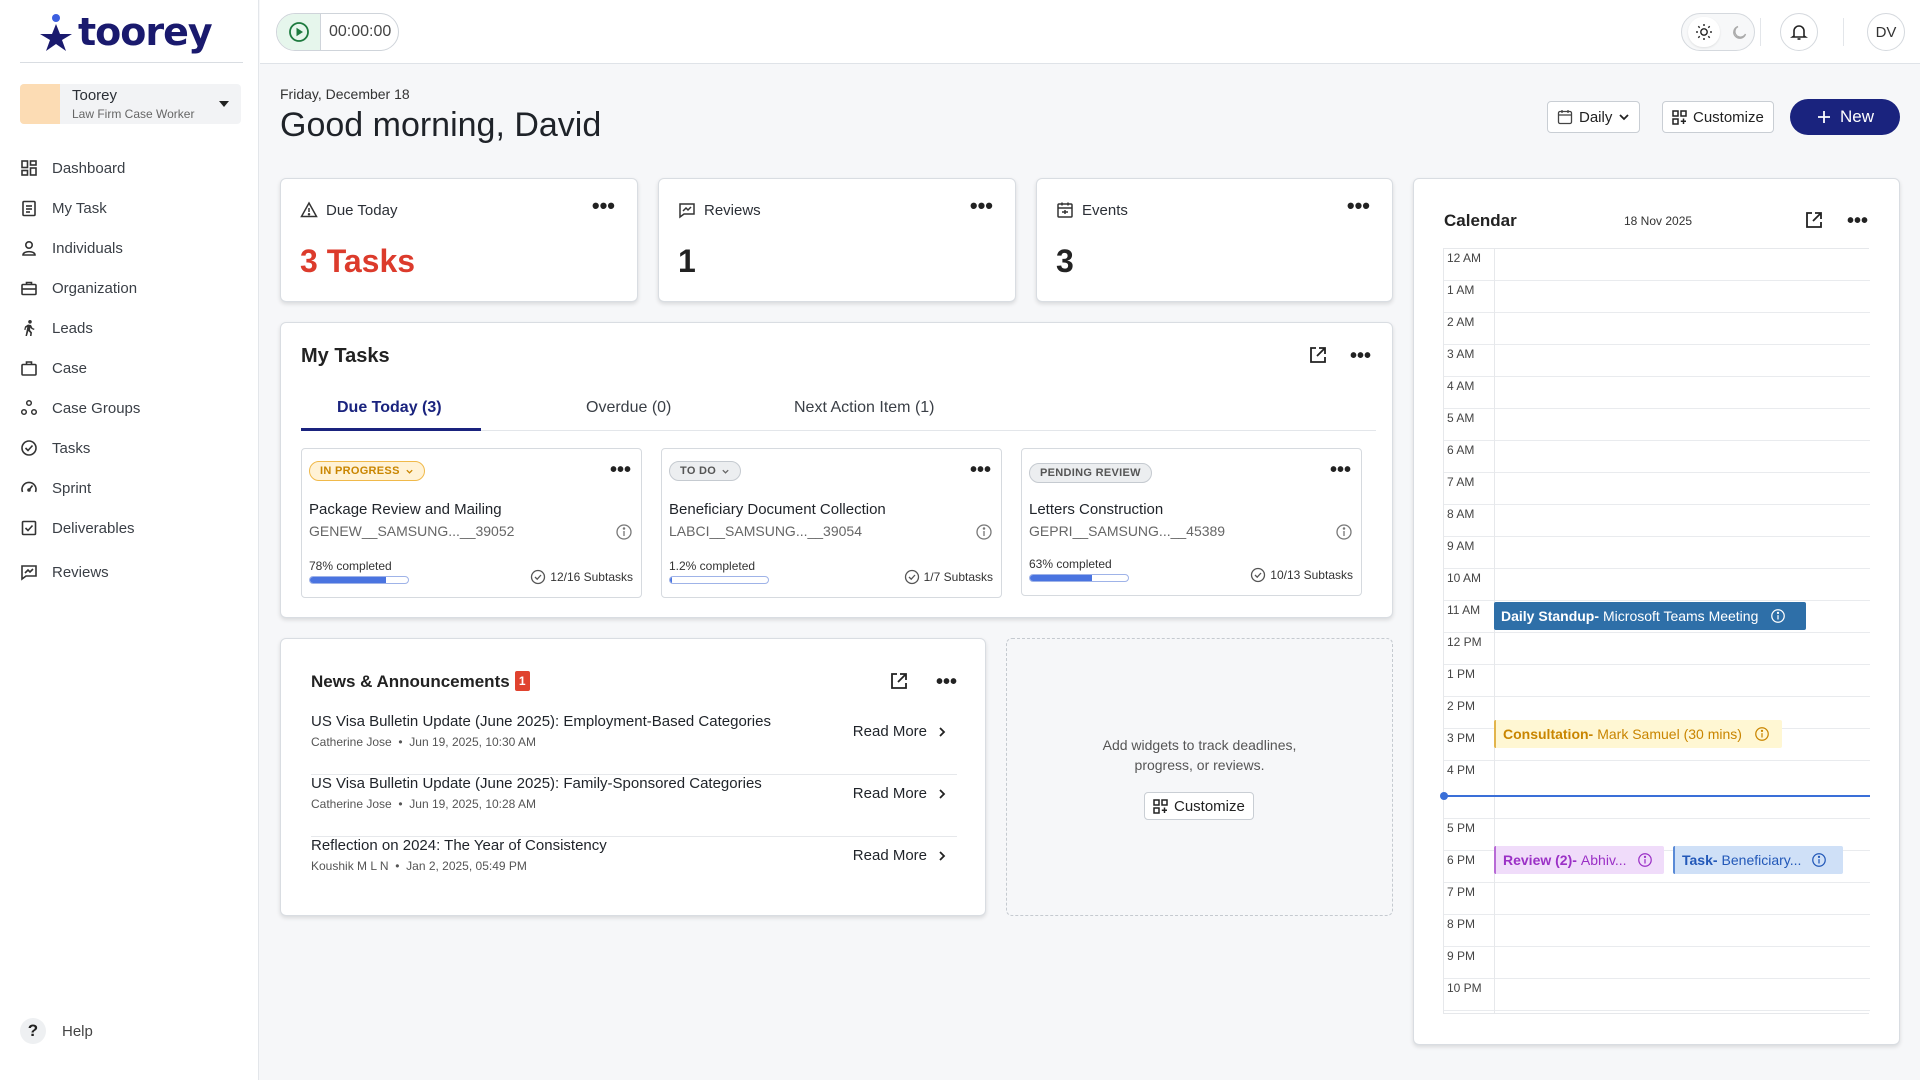 The height and width of the screenshot is (1080, 1920). What do you see at coordinates (70, 368) in the screenshot?
I see `sidebar-item-label: Case` at bounding box center [70, 368].